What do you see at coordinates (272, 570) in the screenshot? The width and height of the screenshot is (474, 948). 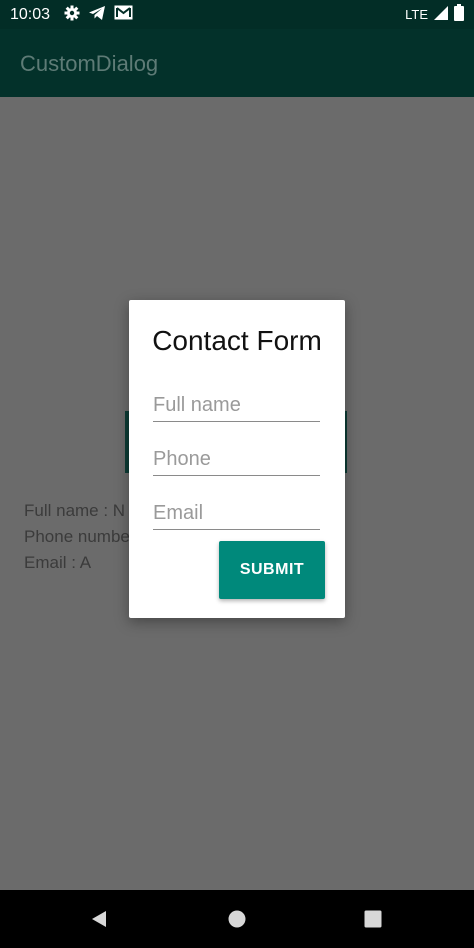 I see `submit-button: SUBMIT` at bounding box center [272, 570].